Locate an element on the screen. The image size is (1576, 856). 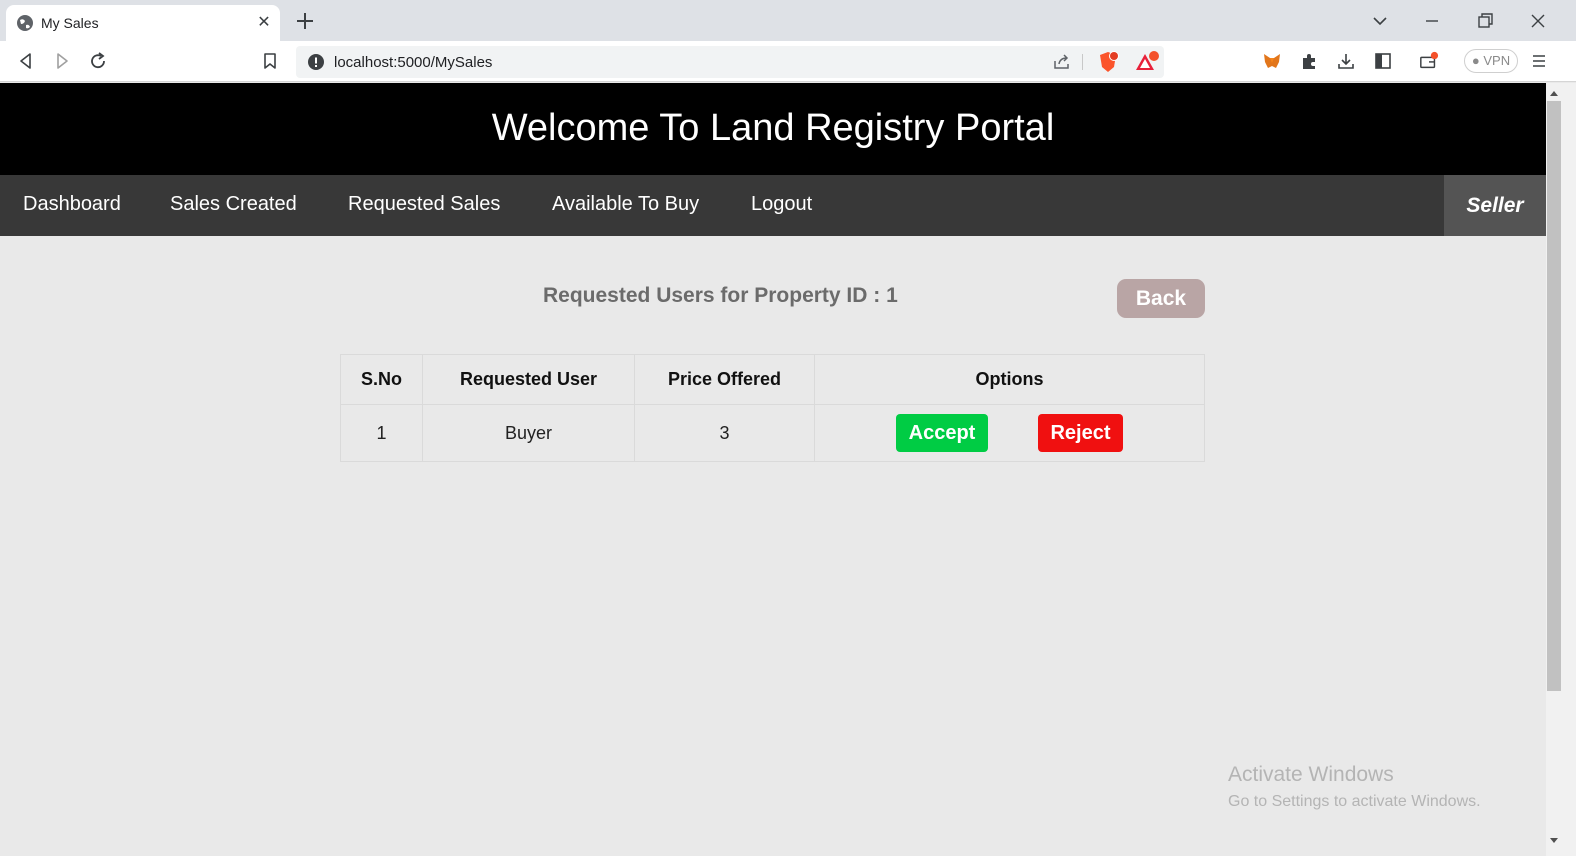
wallet-icon is located at coordinates (1429, 61).